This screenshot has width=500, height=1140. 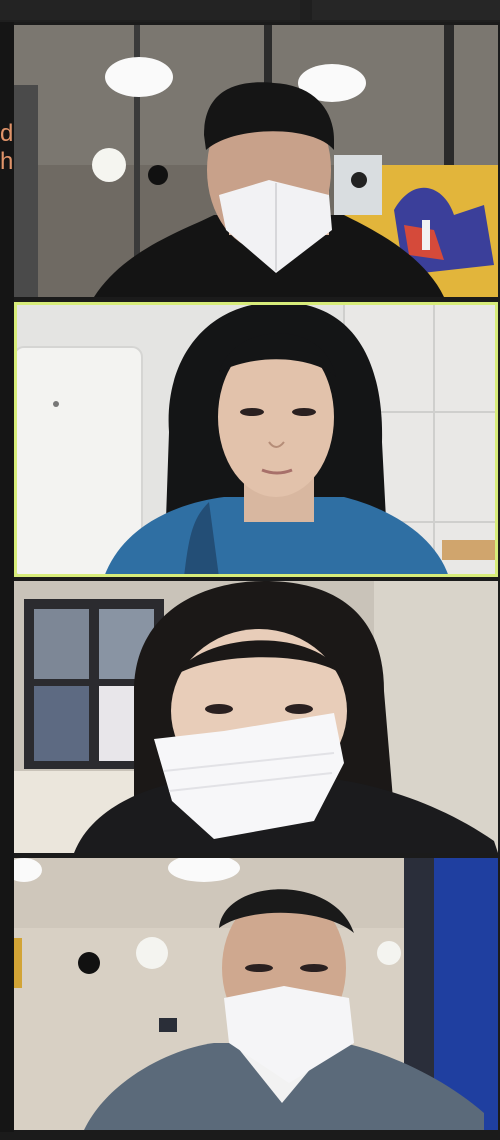 I want to click on shared-screen-text: d h, so click(x=7, y=148).